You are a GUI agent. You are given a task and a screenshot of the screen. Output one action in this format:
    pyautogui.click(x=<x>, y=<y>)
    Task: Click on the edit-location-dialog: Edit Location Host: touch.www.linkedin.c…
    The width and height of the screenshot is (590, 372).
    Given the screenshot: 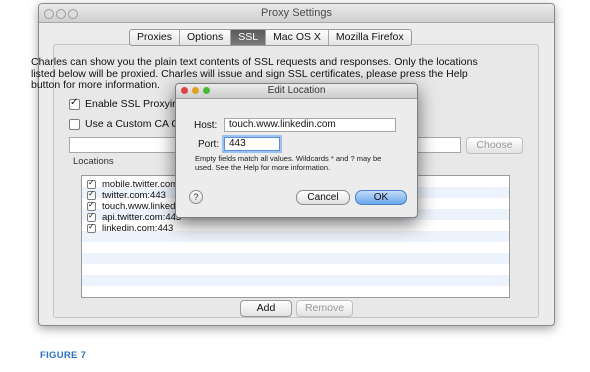 What is the action you would take?
    pyautogui.click(x=296, y=150)
    